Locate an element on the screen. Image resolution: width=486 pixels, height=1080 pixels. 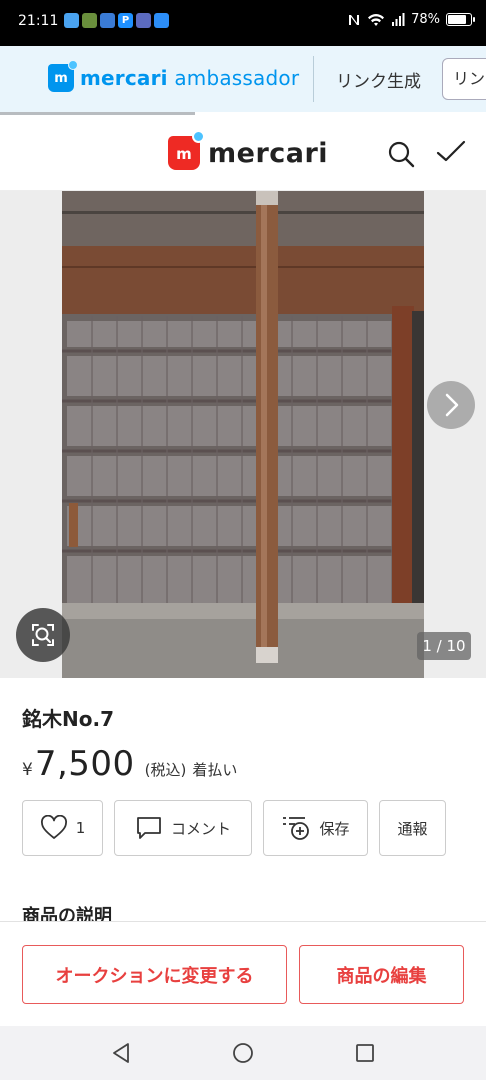
mercari-logo: m mercari is located at coordinates (248, 150).